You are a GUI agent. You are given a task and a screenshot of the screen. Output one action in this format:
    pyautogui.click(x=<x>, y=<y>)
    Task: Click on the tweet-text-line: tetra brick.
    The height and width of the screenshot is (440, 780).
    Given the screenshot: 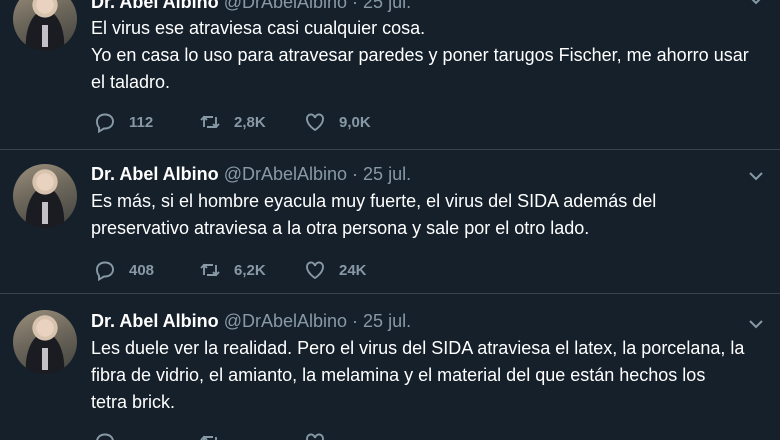 What is the action you would take?
    pyautogui.click(x=133, y=402)
    